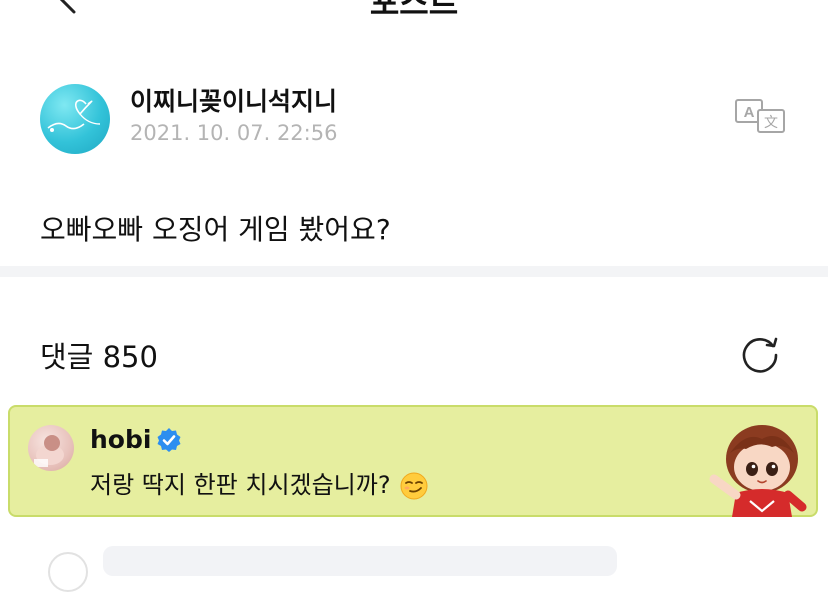 Image resolution: width=828 pixels, height=592 pixels. Describe the element at coordinates (360, 561) in the screenshot. I see `next-comment-bubble` at that location.